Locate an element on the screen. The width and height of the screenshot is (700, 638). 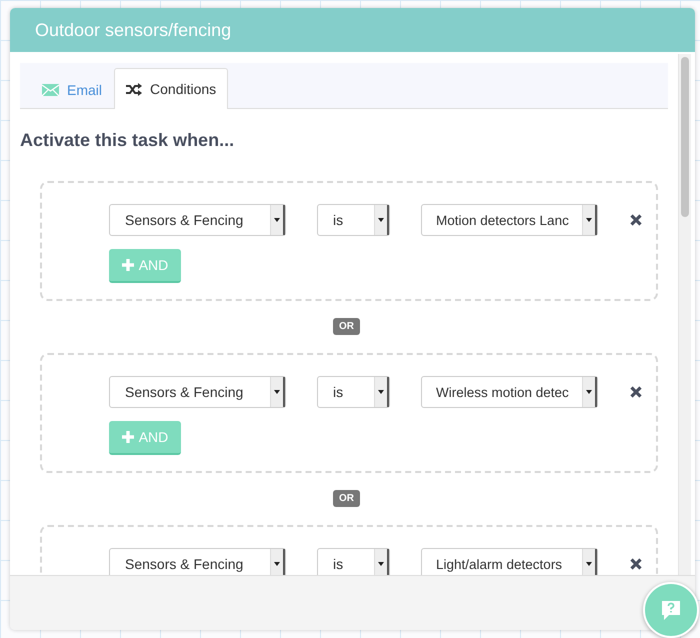
window-title: Outdoor sensors/fencing is located at coordinates (133, 30).